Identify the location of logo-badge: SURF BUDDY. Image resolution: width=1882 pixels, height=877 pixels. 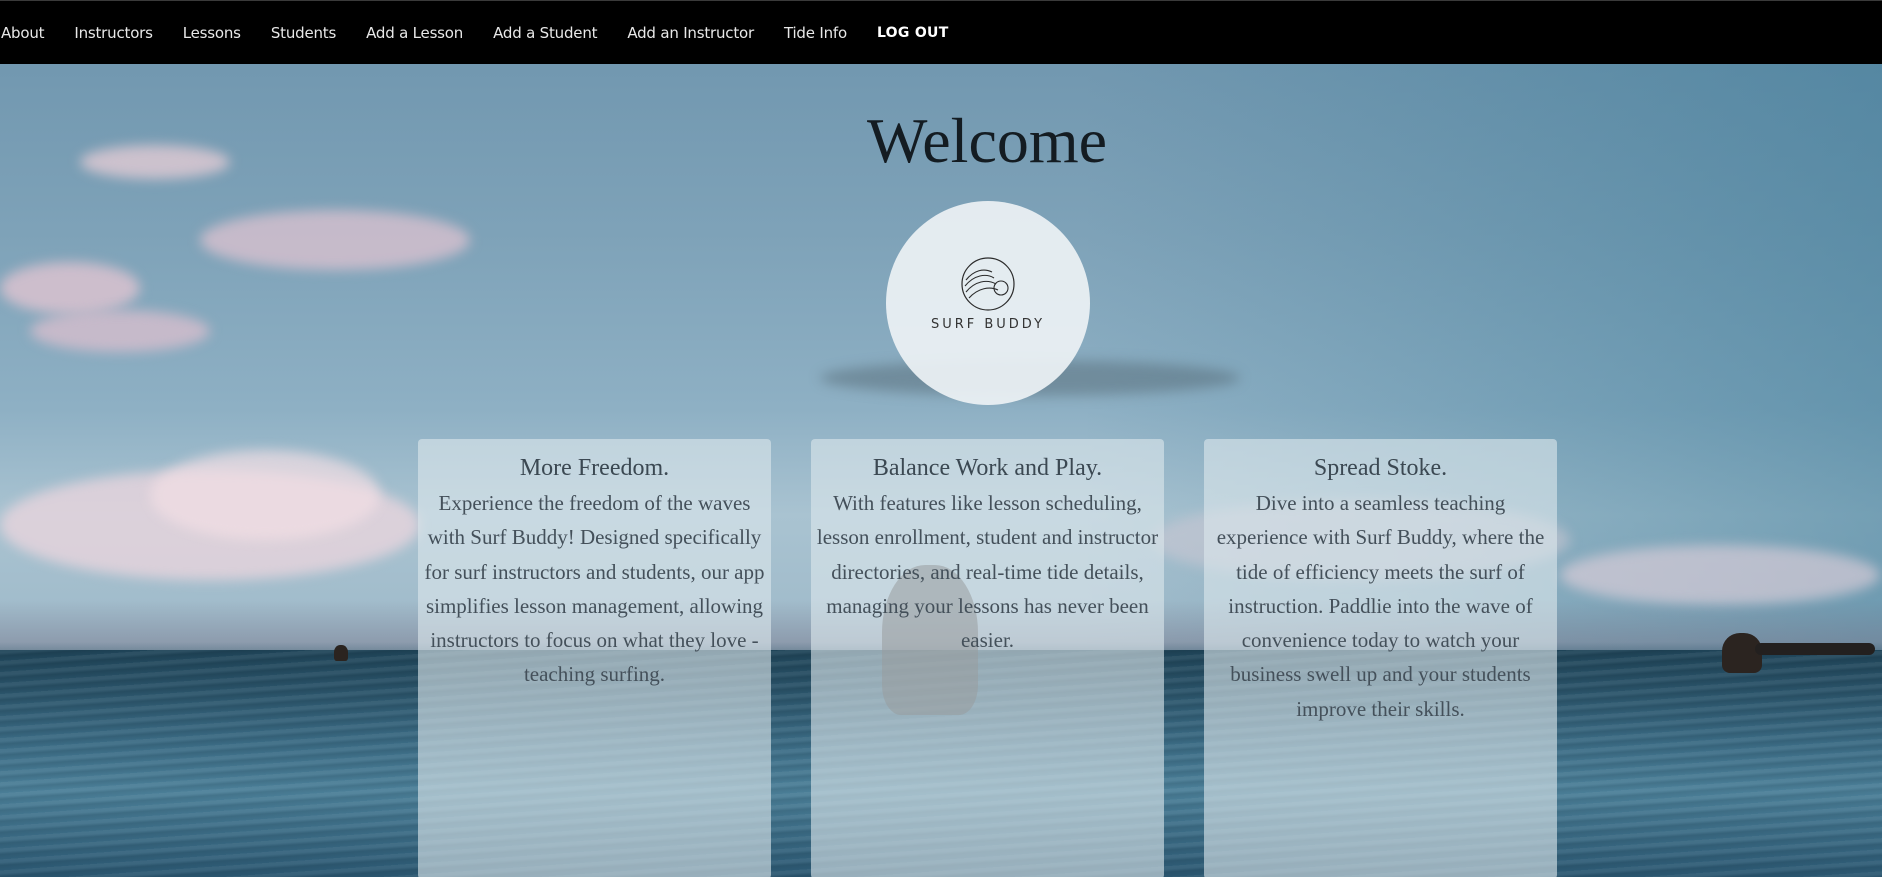
(988, 303).